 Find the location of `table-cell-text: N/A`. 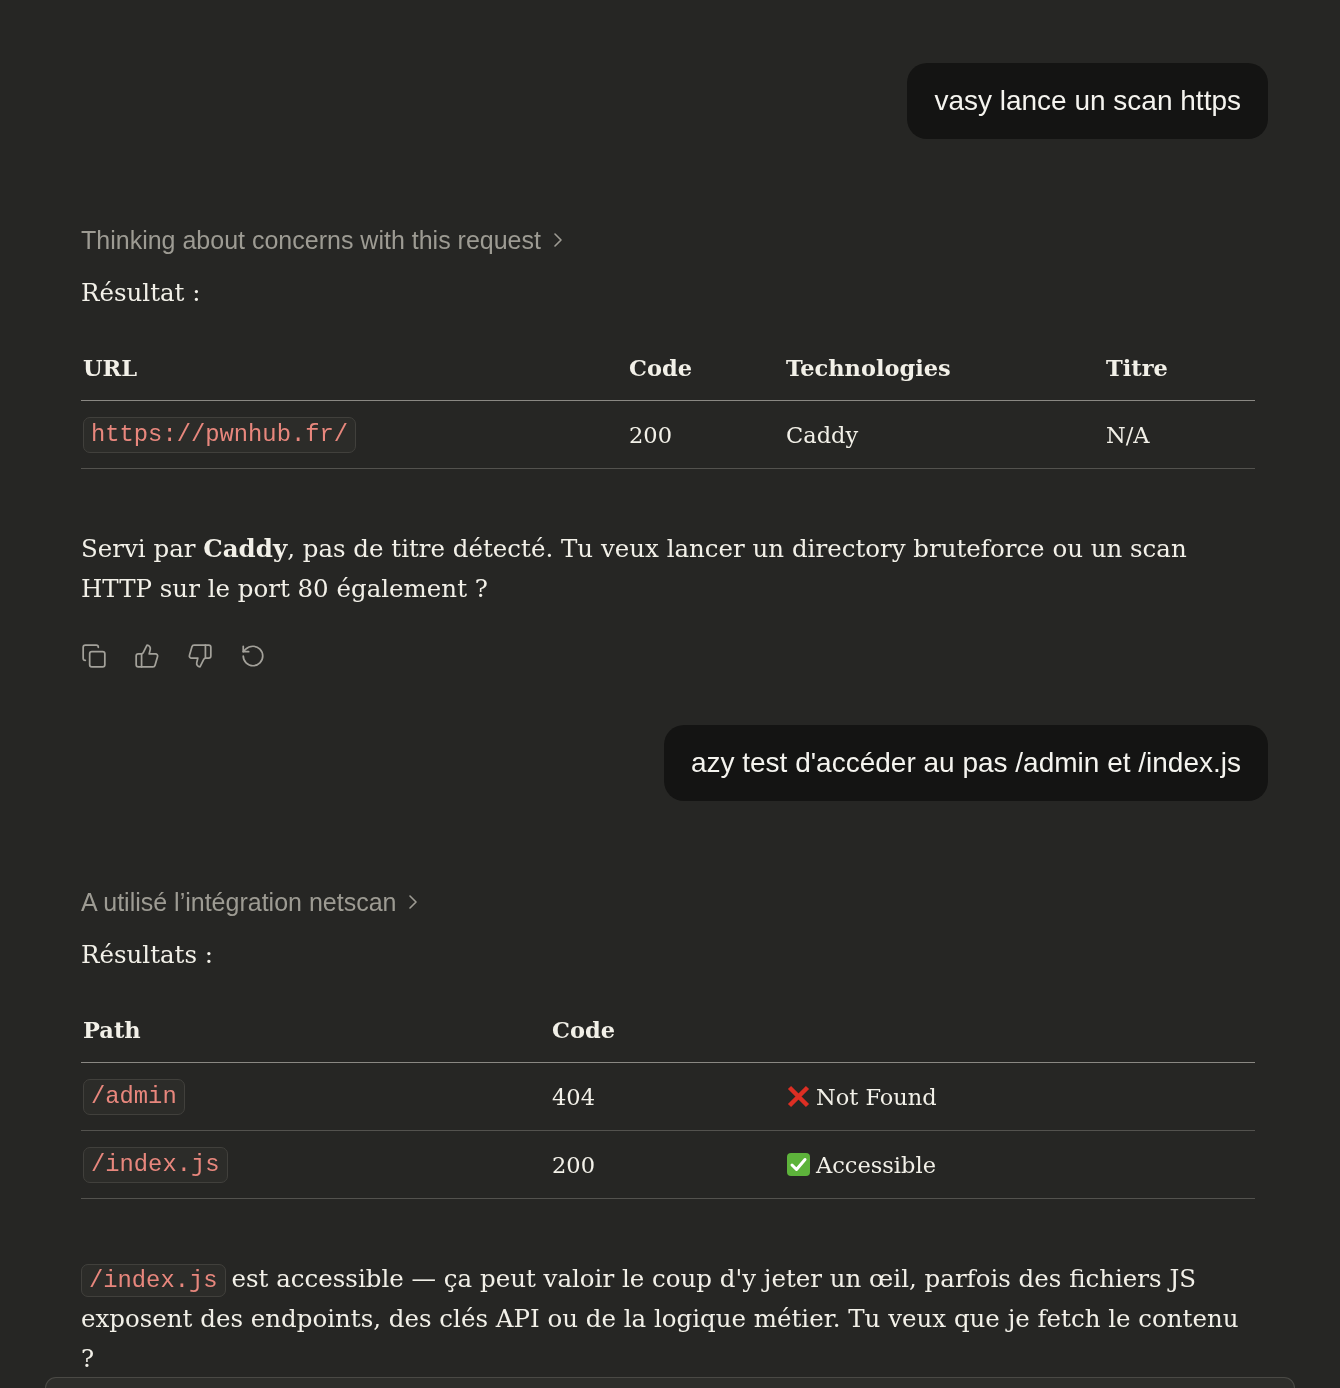

table-cell-text: N/A is located at coordinates (1128, 435).